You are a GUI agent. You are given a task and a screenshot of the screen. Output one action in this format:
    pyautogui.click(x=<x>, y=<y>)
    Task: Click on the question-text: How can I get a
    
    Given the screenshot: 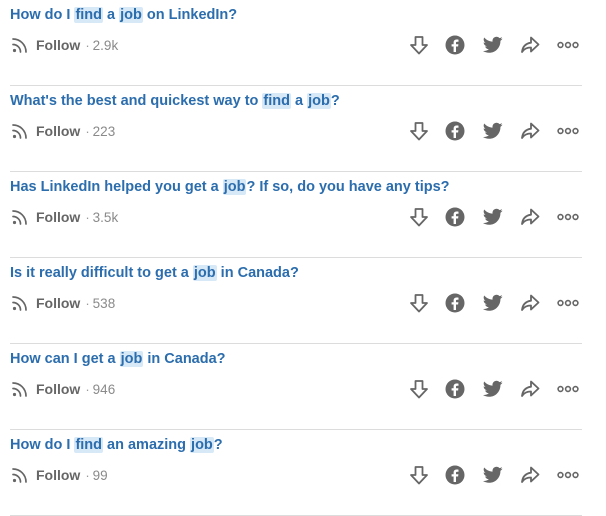 What is the action you would take?
    pyautogui.click(x=65, y=359)
    